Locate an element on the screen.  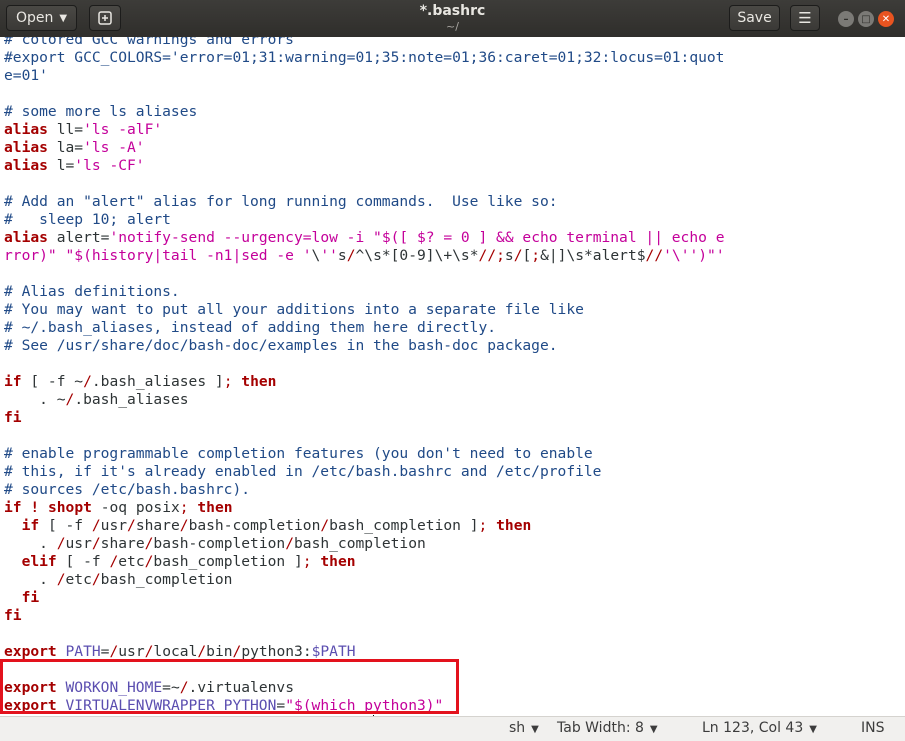
minimize-icon: – is located at coordinates (846, 19).